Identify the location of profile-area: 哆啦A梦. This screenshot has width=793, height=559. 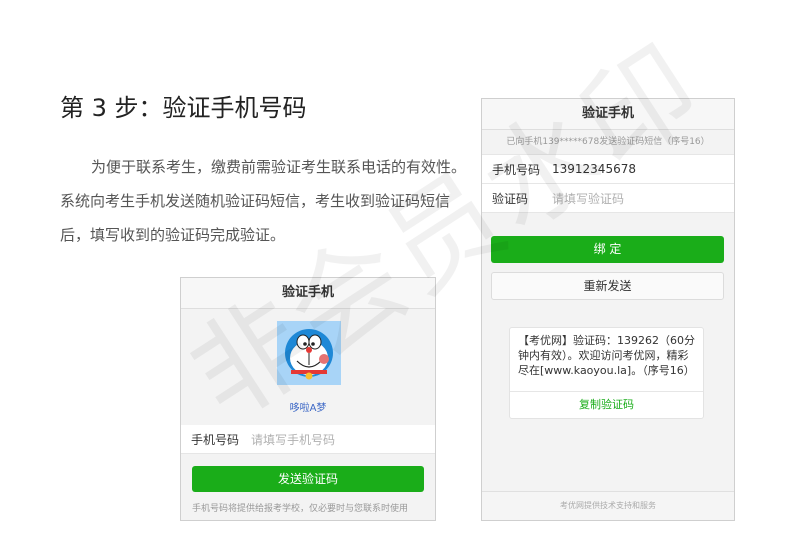
(308, 368).